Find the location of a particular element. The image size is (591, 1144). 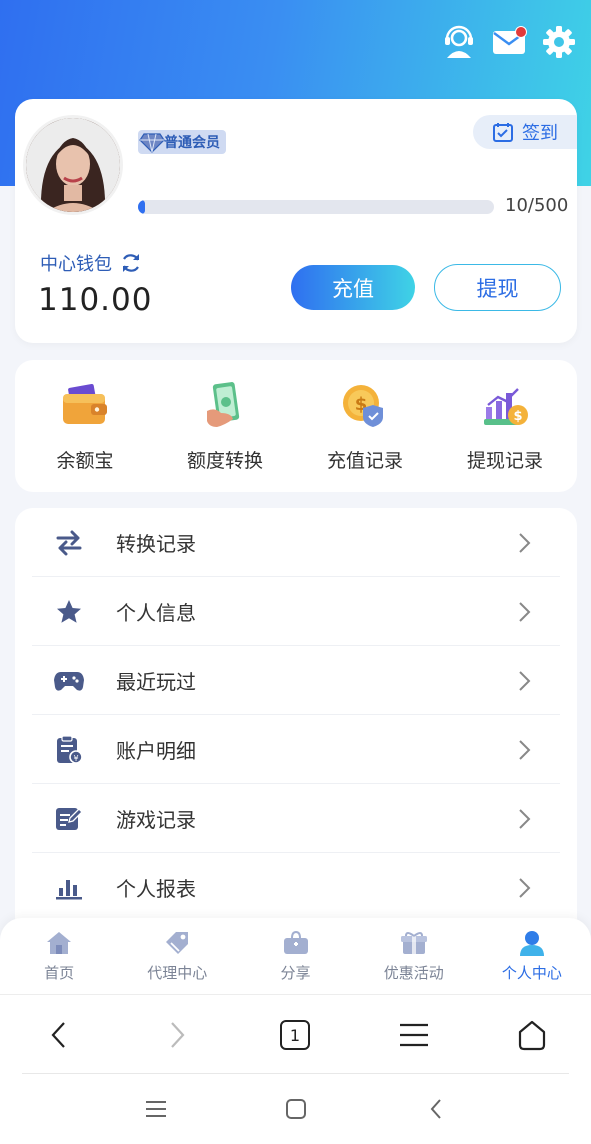

menu-item-label: 转换记录 is located at coordinates (156, 544).